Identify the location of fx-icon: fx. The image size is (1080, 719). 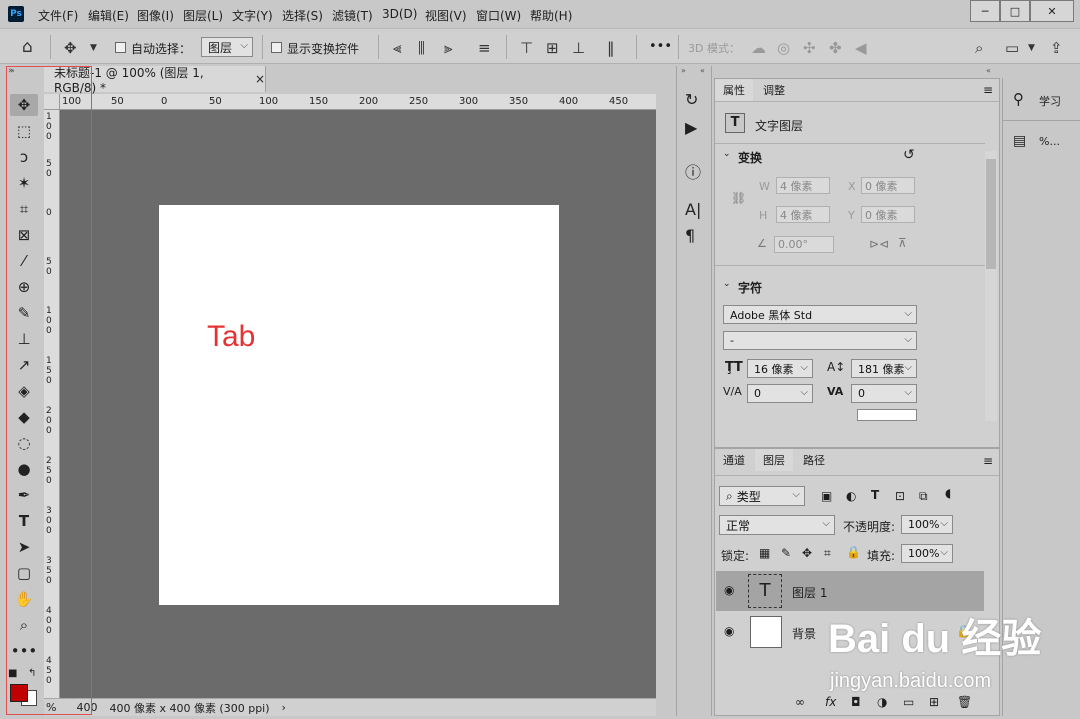
(830, 702).